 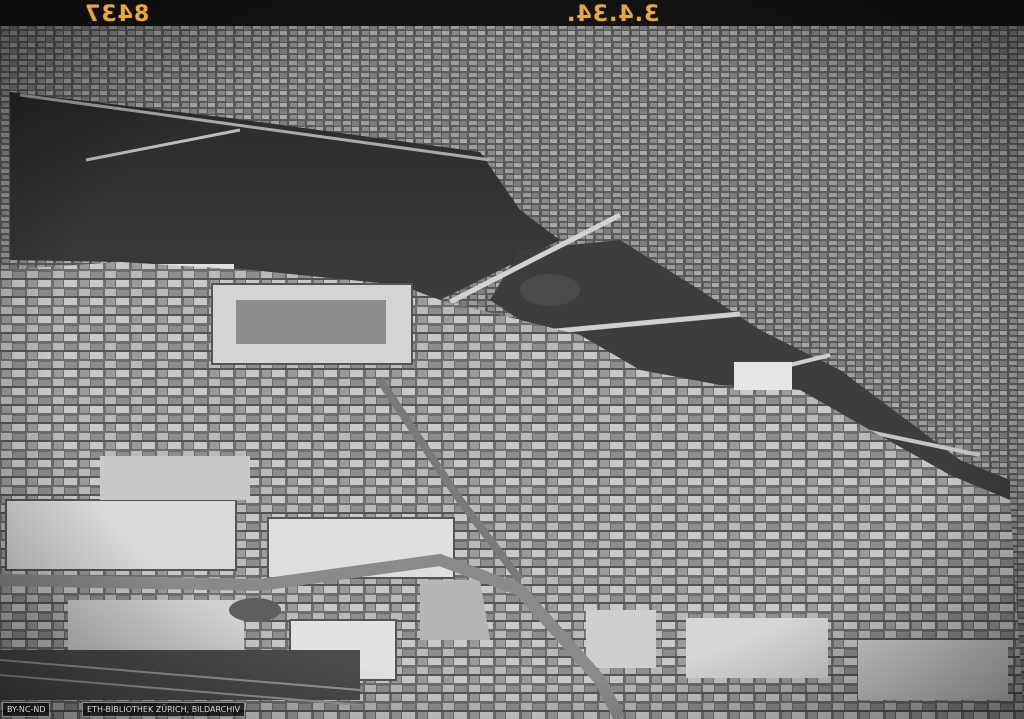 I want to click on license-badge: BY-NC-ND, so click(x=26, y=709).